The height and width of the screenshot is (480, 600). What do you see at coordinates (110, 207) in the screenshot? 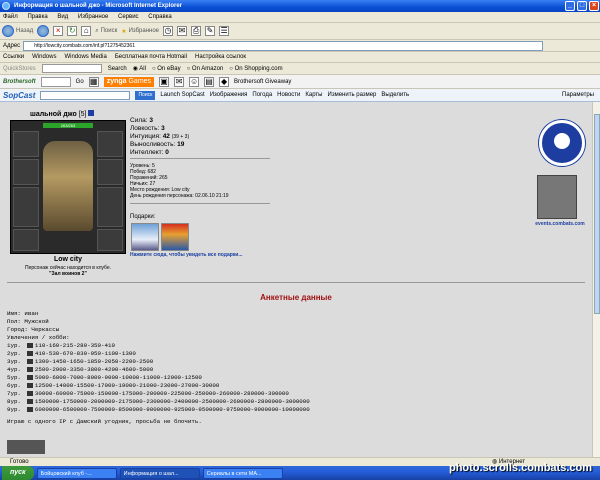
I see `shield-slot` at bounding box center [110, 207].